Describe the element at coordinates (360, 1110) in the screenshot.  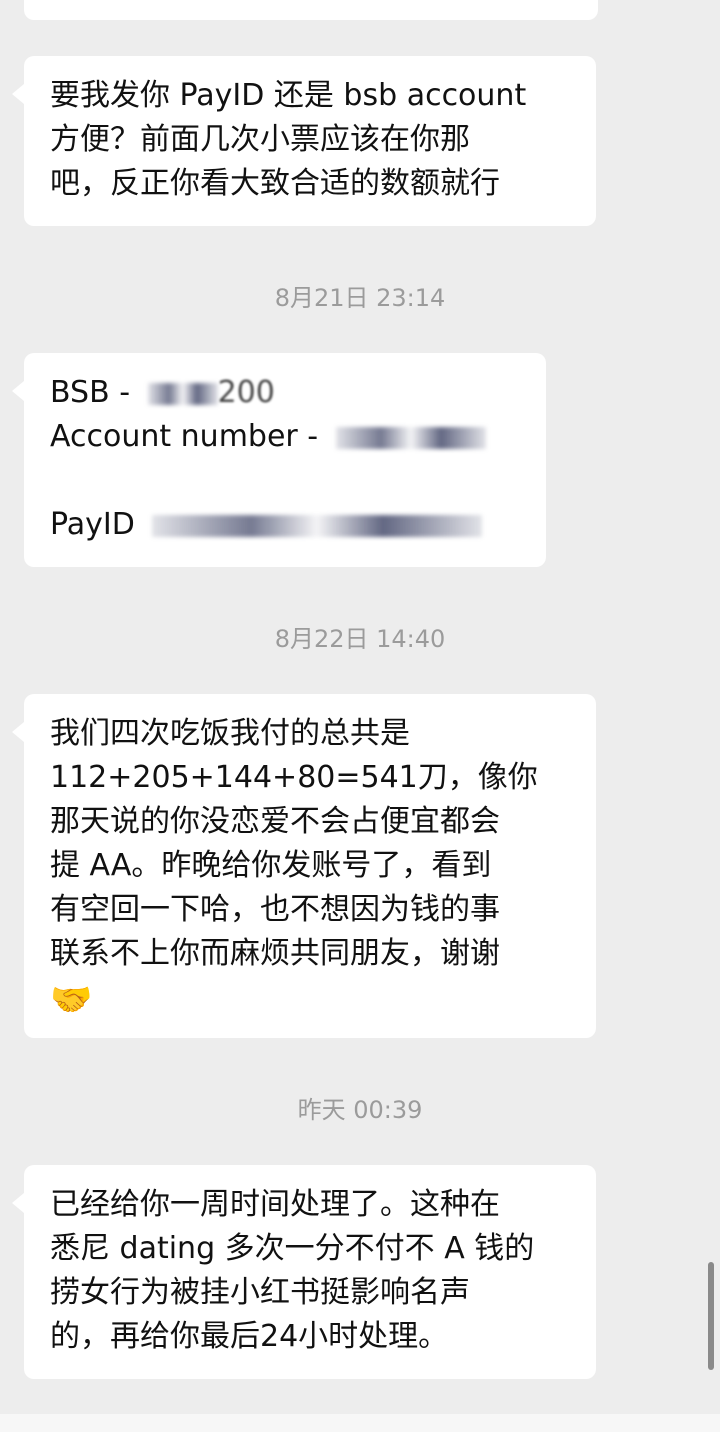
I see `timestamp: 昨天 00:39` at that location.